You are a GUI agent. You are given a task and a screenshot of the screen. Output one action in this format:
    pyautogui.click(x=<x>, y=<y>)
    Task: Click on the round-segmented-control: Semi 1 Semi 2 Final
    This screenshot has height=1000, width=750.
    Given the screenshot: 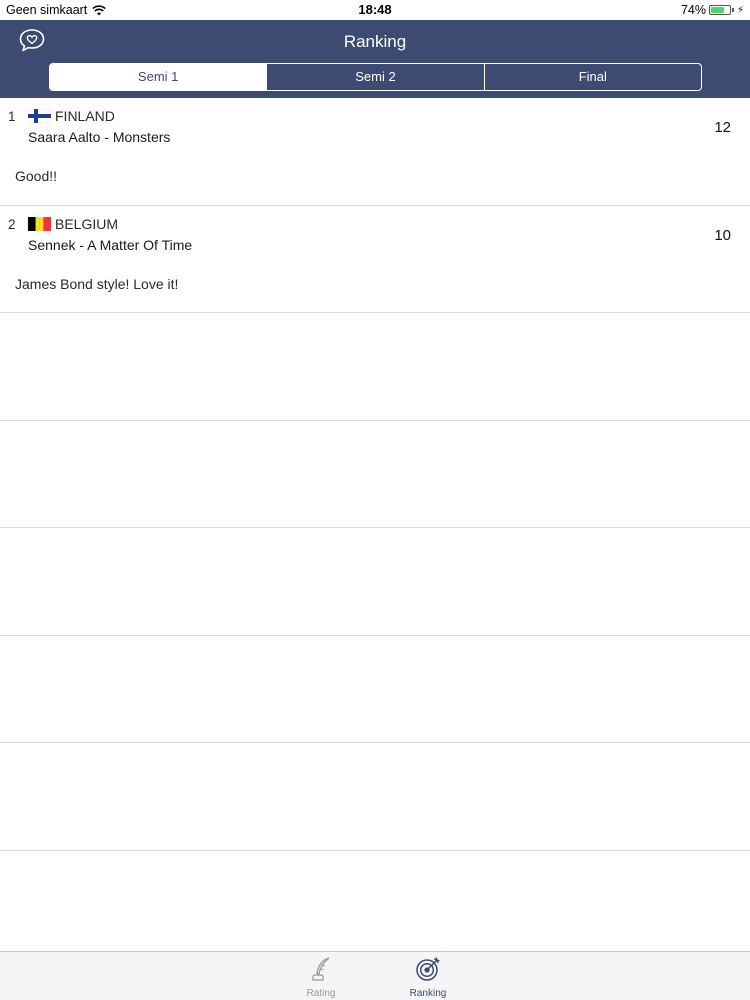 What is the action you would take?
    pyautogui.click(x=375, y=77)
    